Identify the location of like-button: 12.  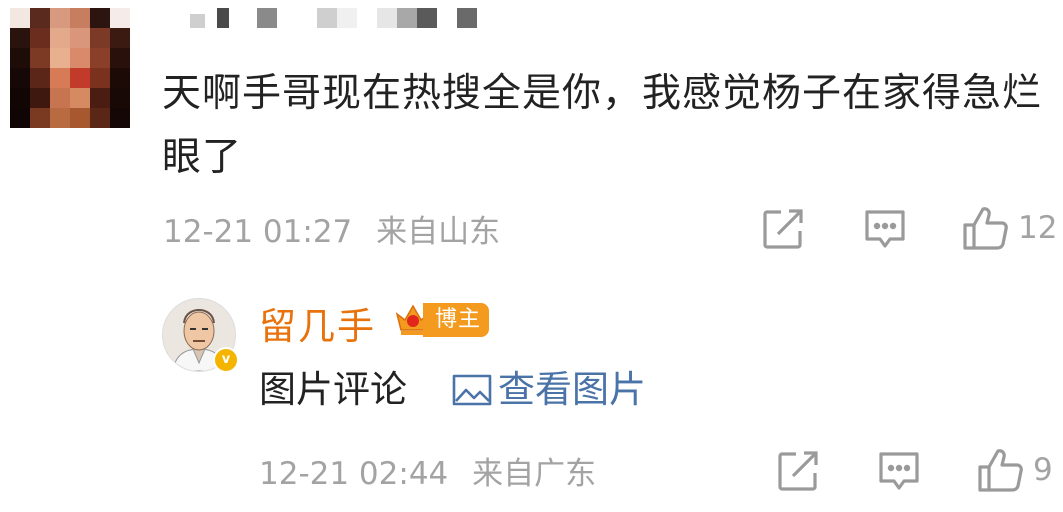
(1009, 228).